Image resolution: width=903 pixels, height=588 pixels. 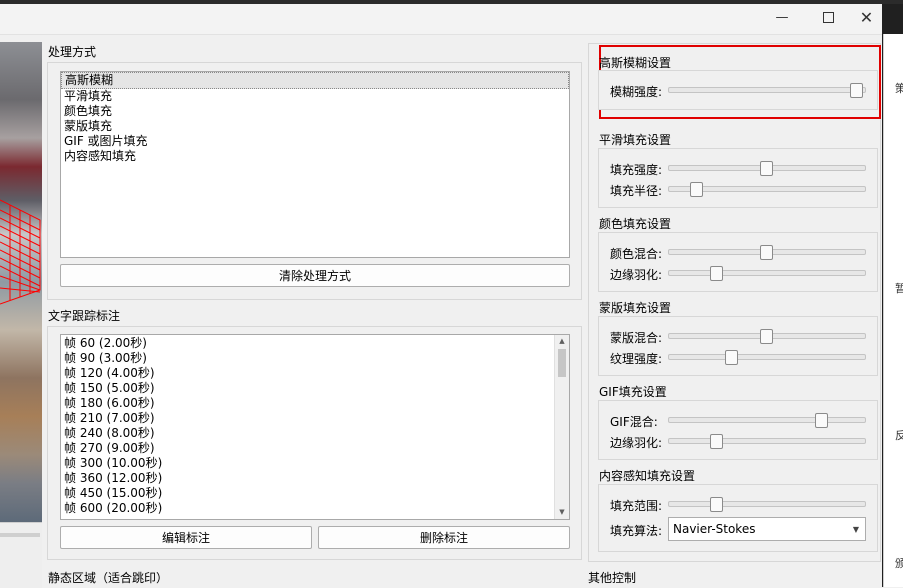 I want to click on fill-algorithm-select: Navier-Stokes ▼, so click(x=767, y=529).